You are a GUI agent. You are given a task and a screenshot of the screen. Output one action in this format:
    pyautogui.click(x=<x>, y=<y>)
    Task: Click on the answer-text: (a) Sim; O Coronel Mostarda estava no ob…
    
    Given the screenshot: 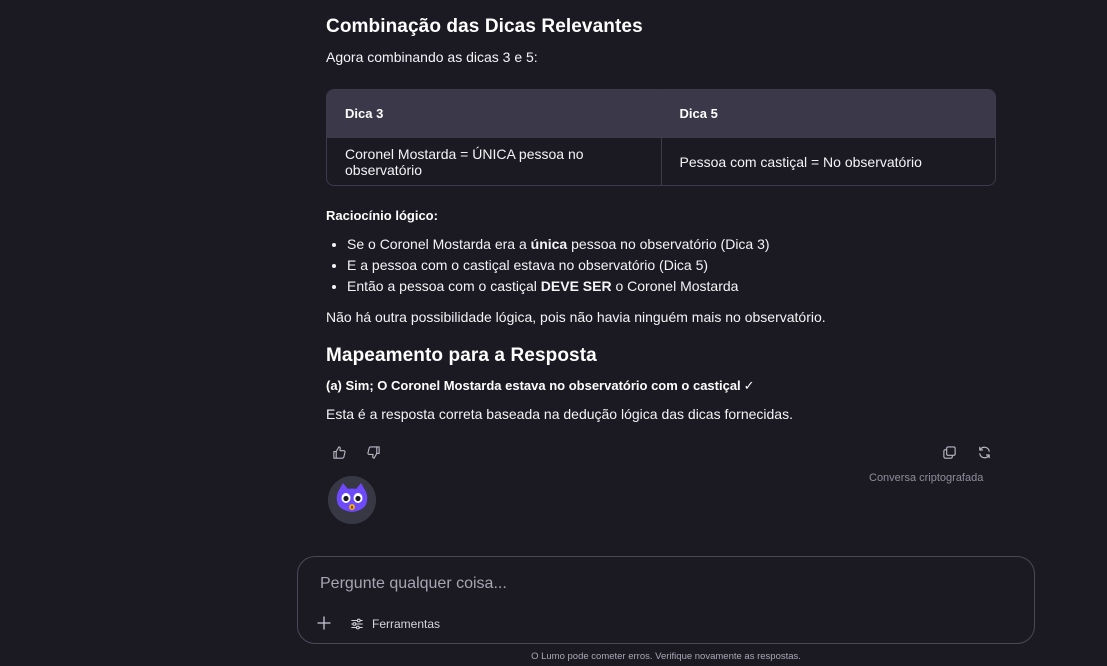 What is the action you would take?
    pyautogui.click(x=533, y=385)
    